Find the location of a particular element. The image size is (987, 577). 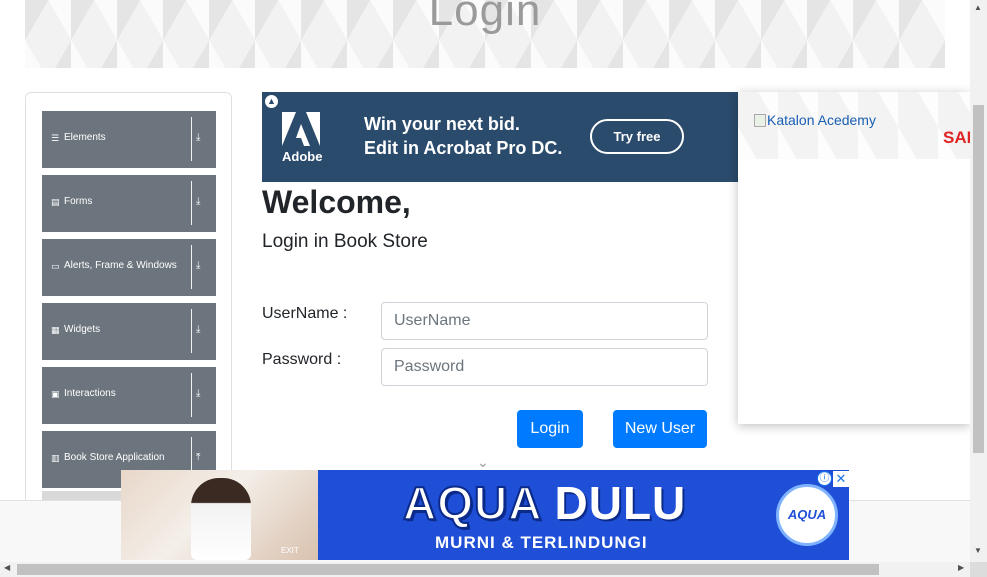

nav-group-label: Book Store Application is located at coordinates (114, 457).